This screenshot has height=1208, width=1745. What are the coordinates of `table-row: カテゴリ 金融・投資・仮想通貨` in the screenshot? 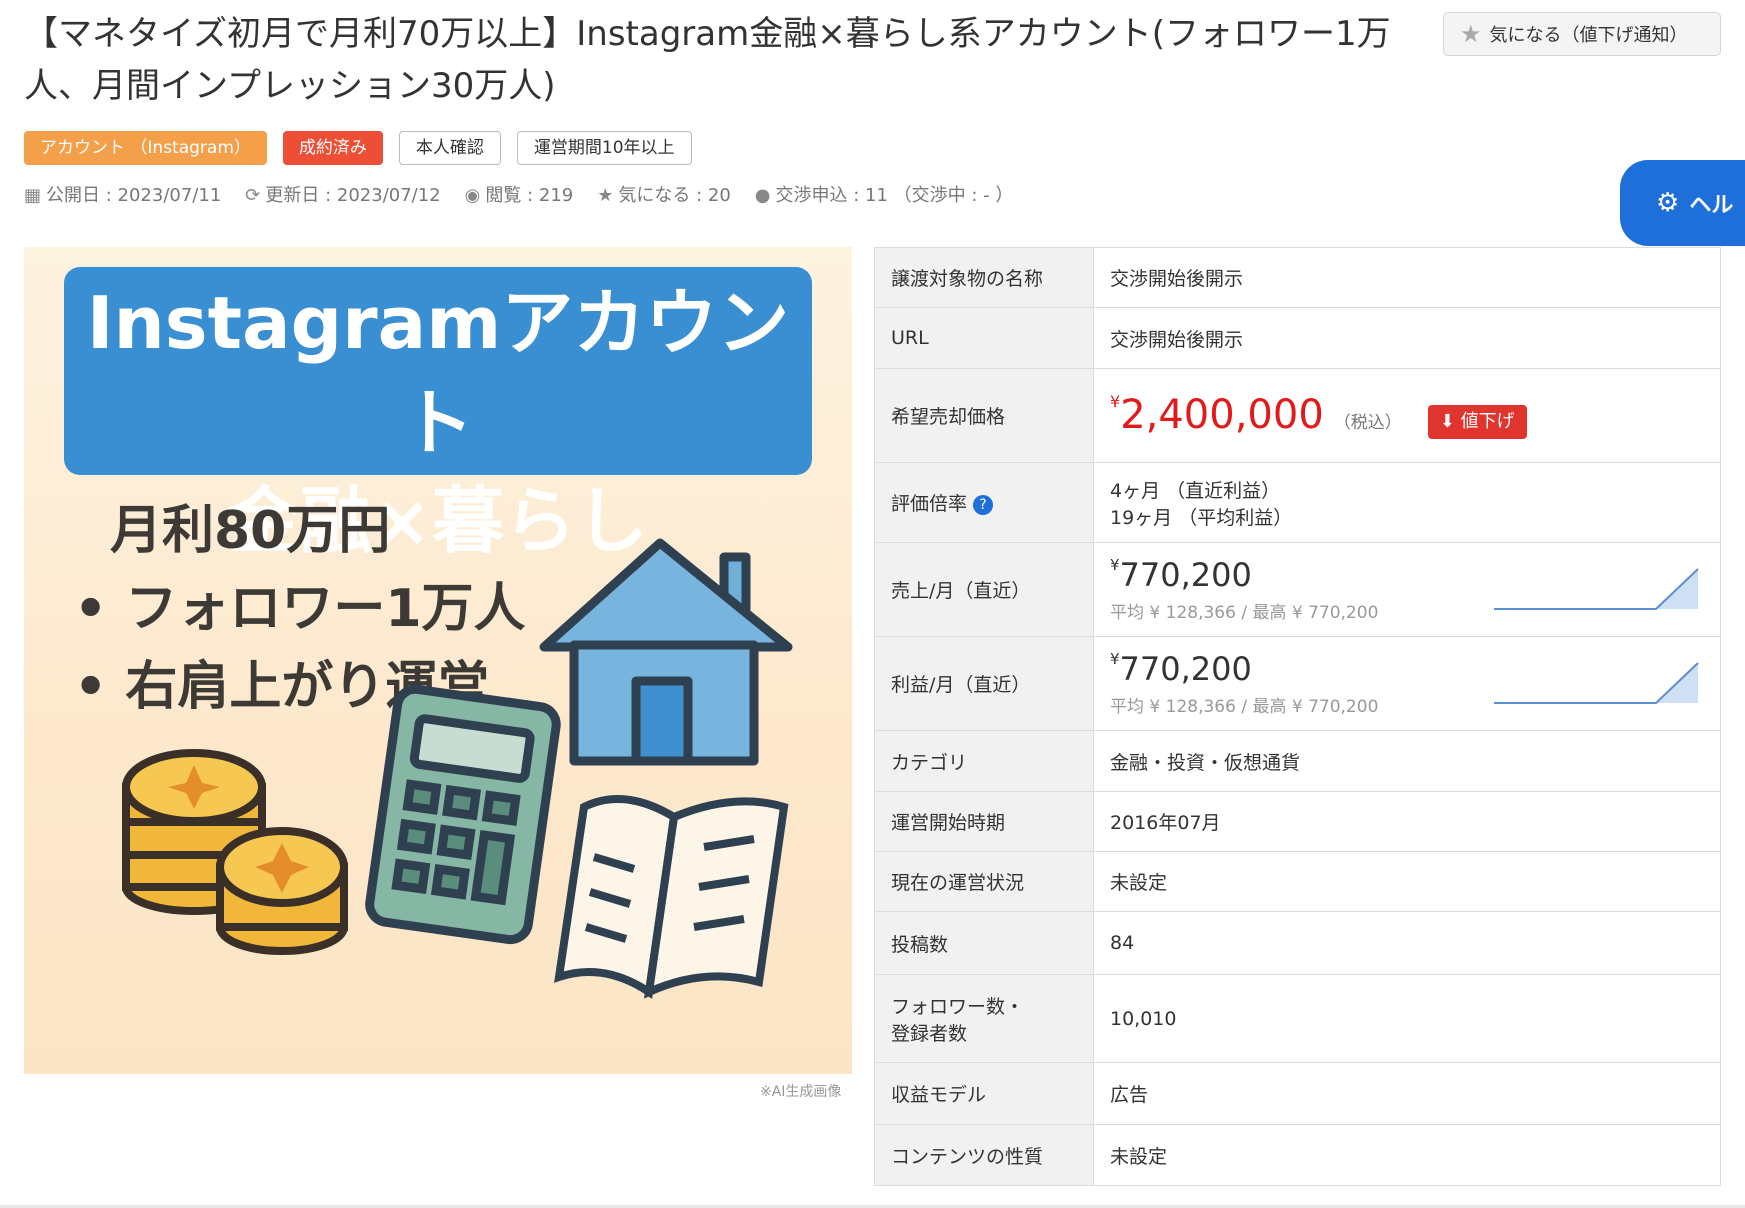 It's located at (1297, 761).